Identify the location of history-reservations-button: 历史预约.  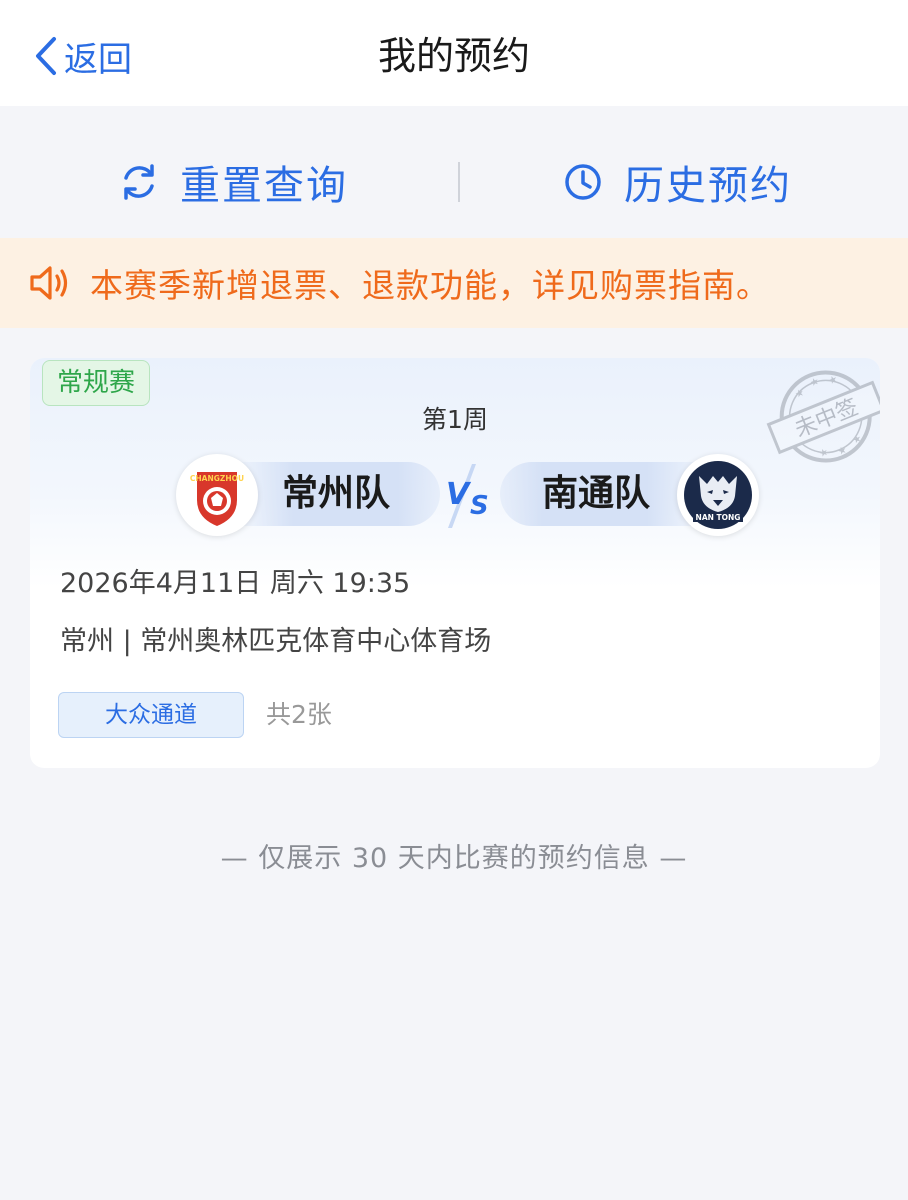
(677, 182).